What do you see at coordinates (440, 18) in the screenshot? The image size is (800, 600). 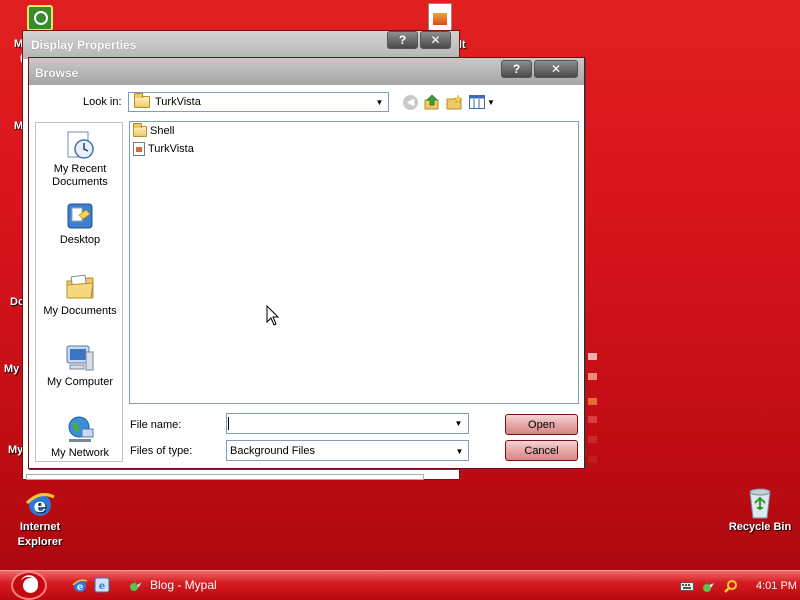 I see `idefault-file-icon` at bounding box center [440, 18].